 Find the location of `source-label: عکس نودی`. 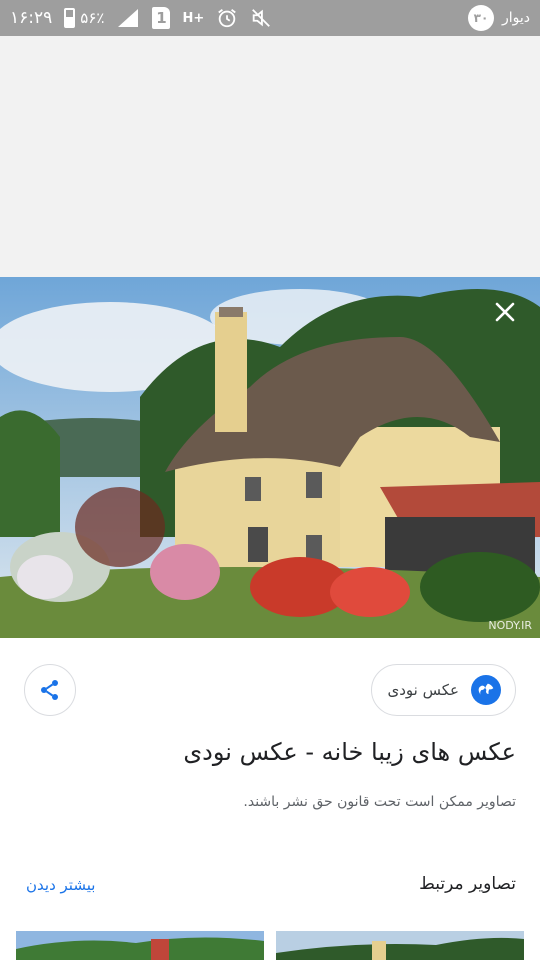

source-label: عکس نودی is located at coordinates (423, 690).